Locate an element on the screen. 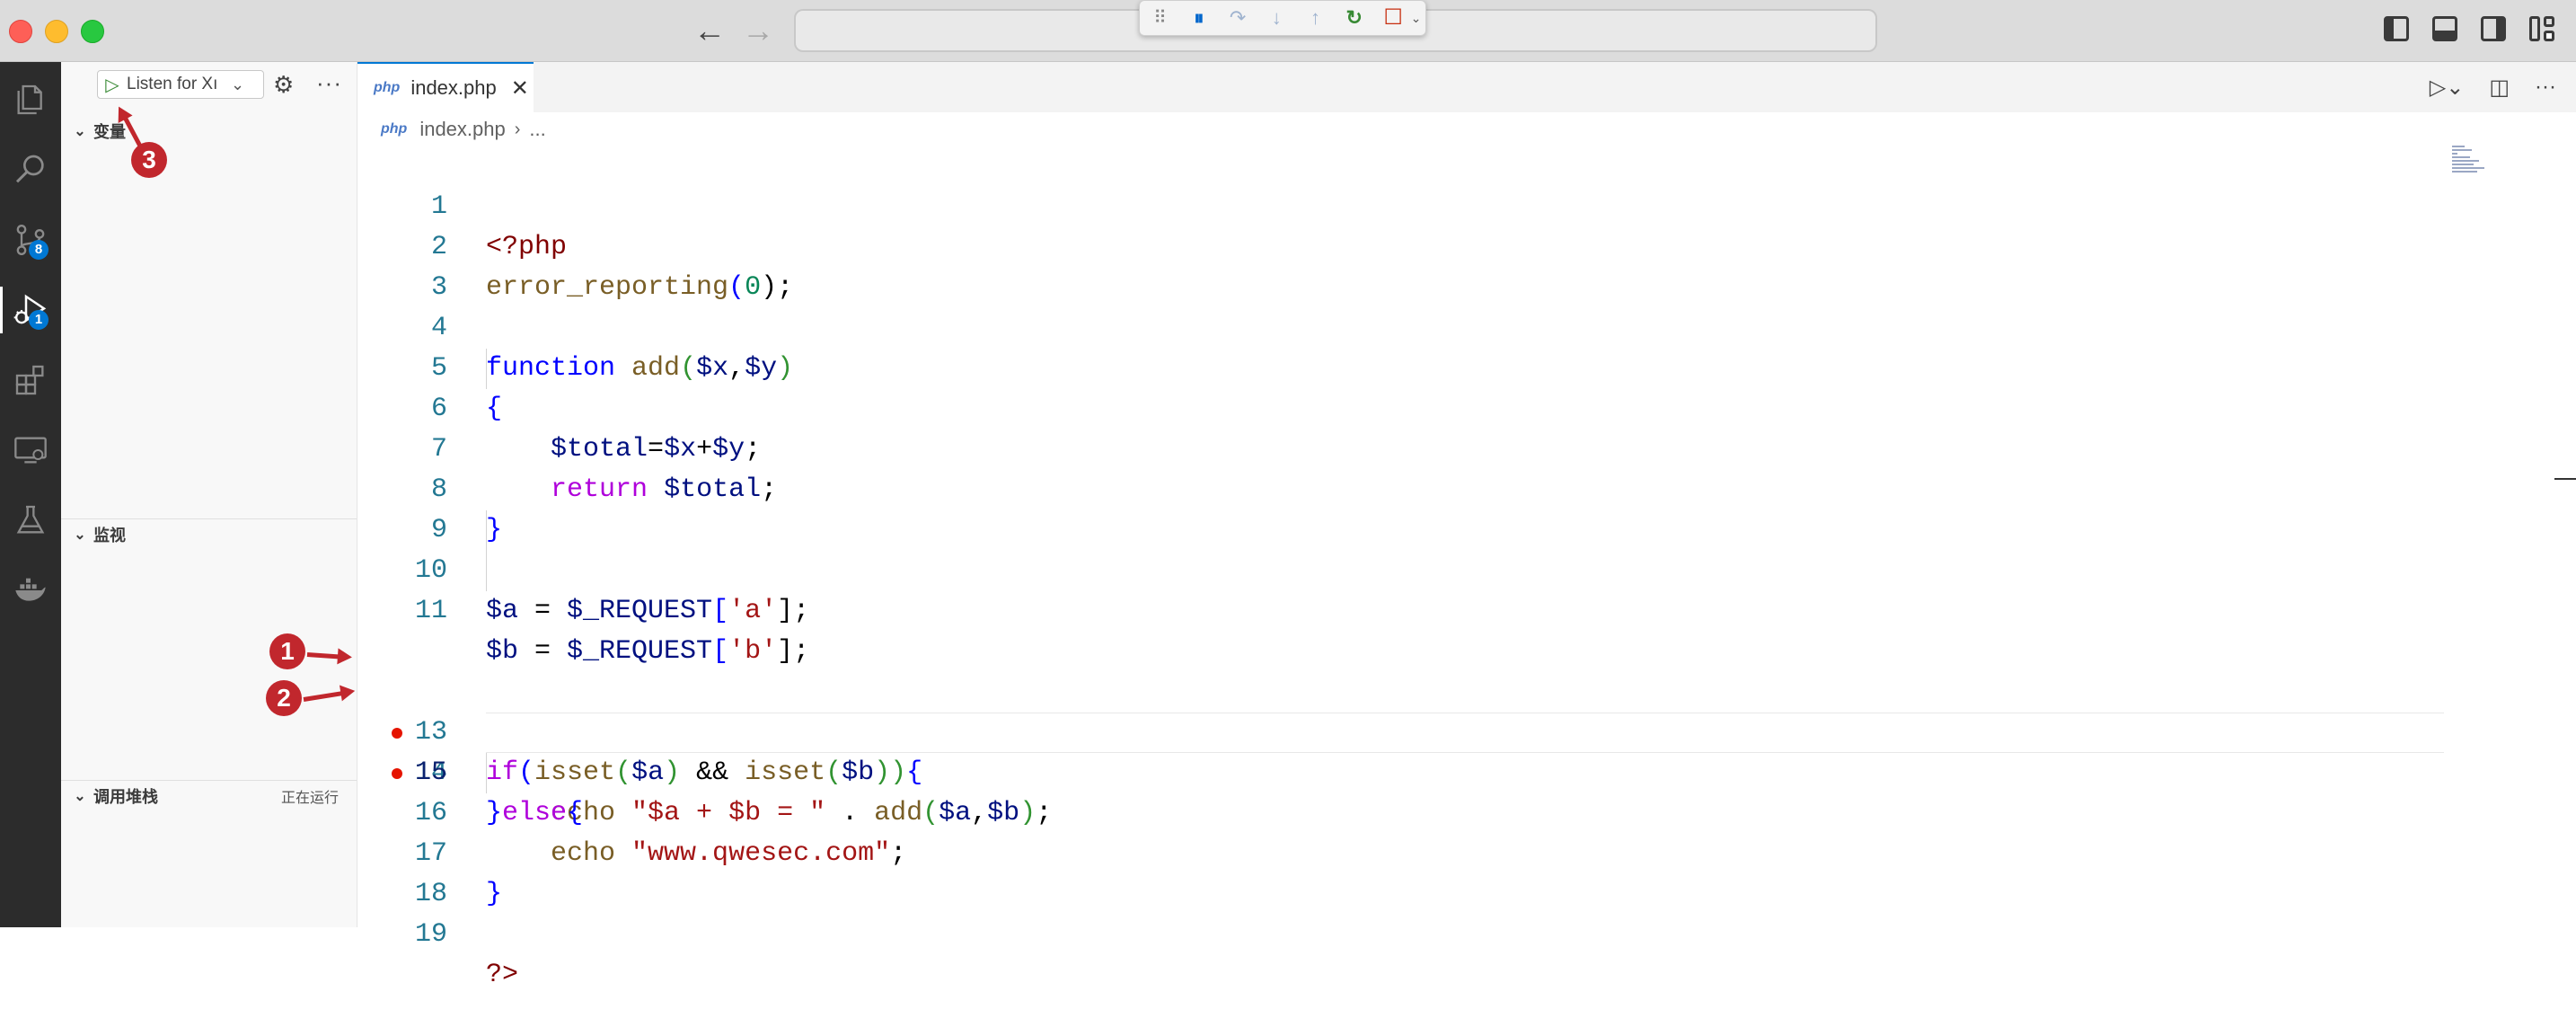 This screenshot has height=1036, width=2576. code-line: 6 $total=$x+$y; is located at coordinates (1403, 407).